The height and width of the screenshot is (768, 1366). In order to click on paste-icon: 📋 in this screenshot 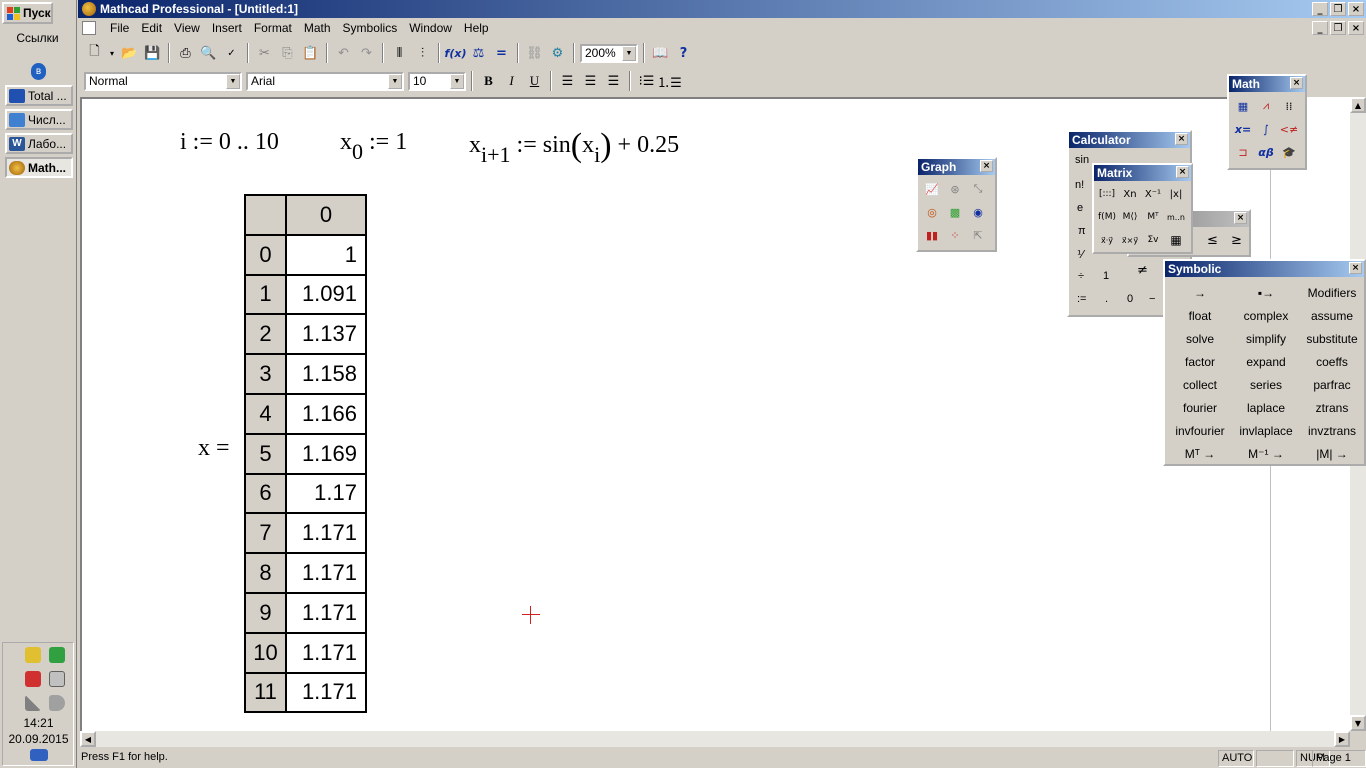, I will do `click(310, 53)`.